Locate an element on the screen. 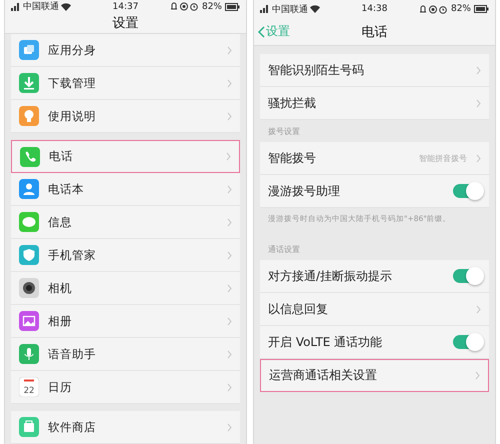 The width and height of the screenshot is (500, 444). settings-row: 漫游拨号助理 is located at coordinates (374, 191).